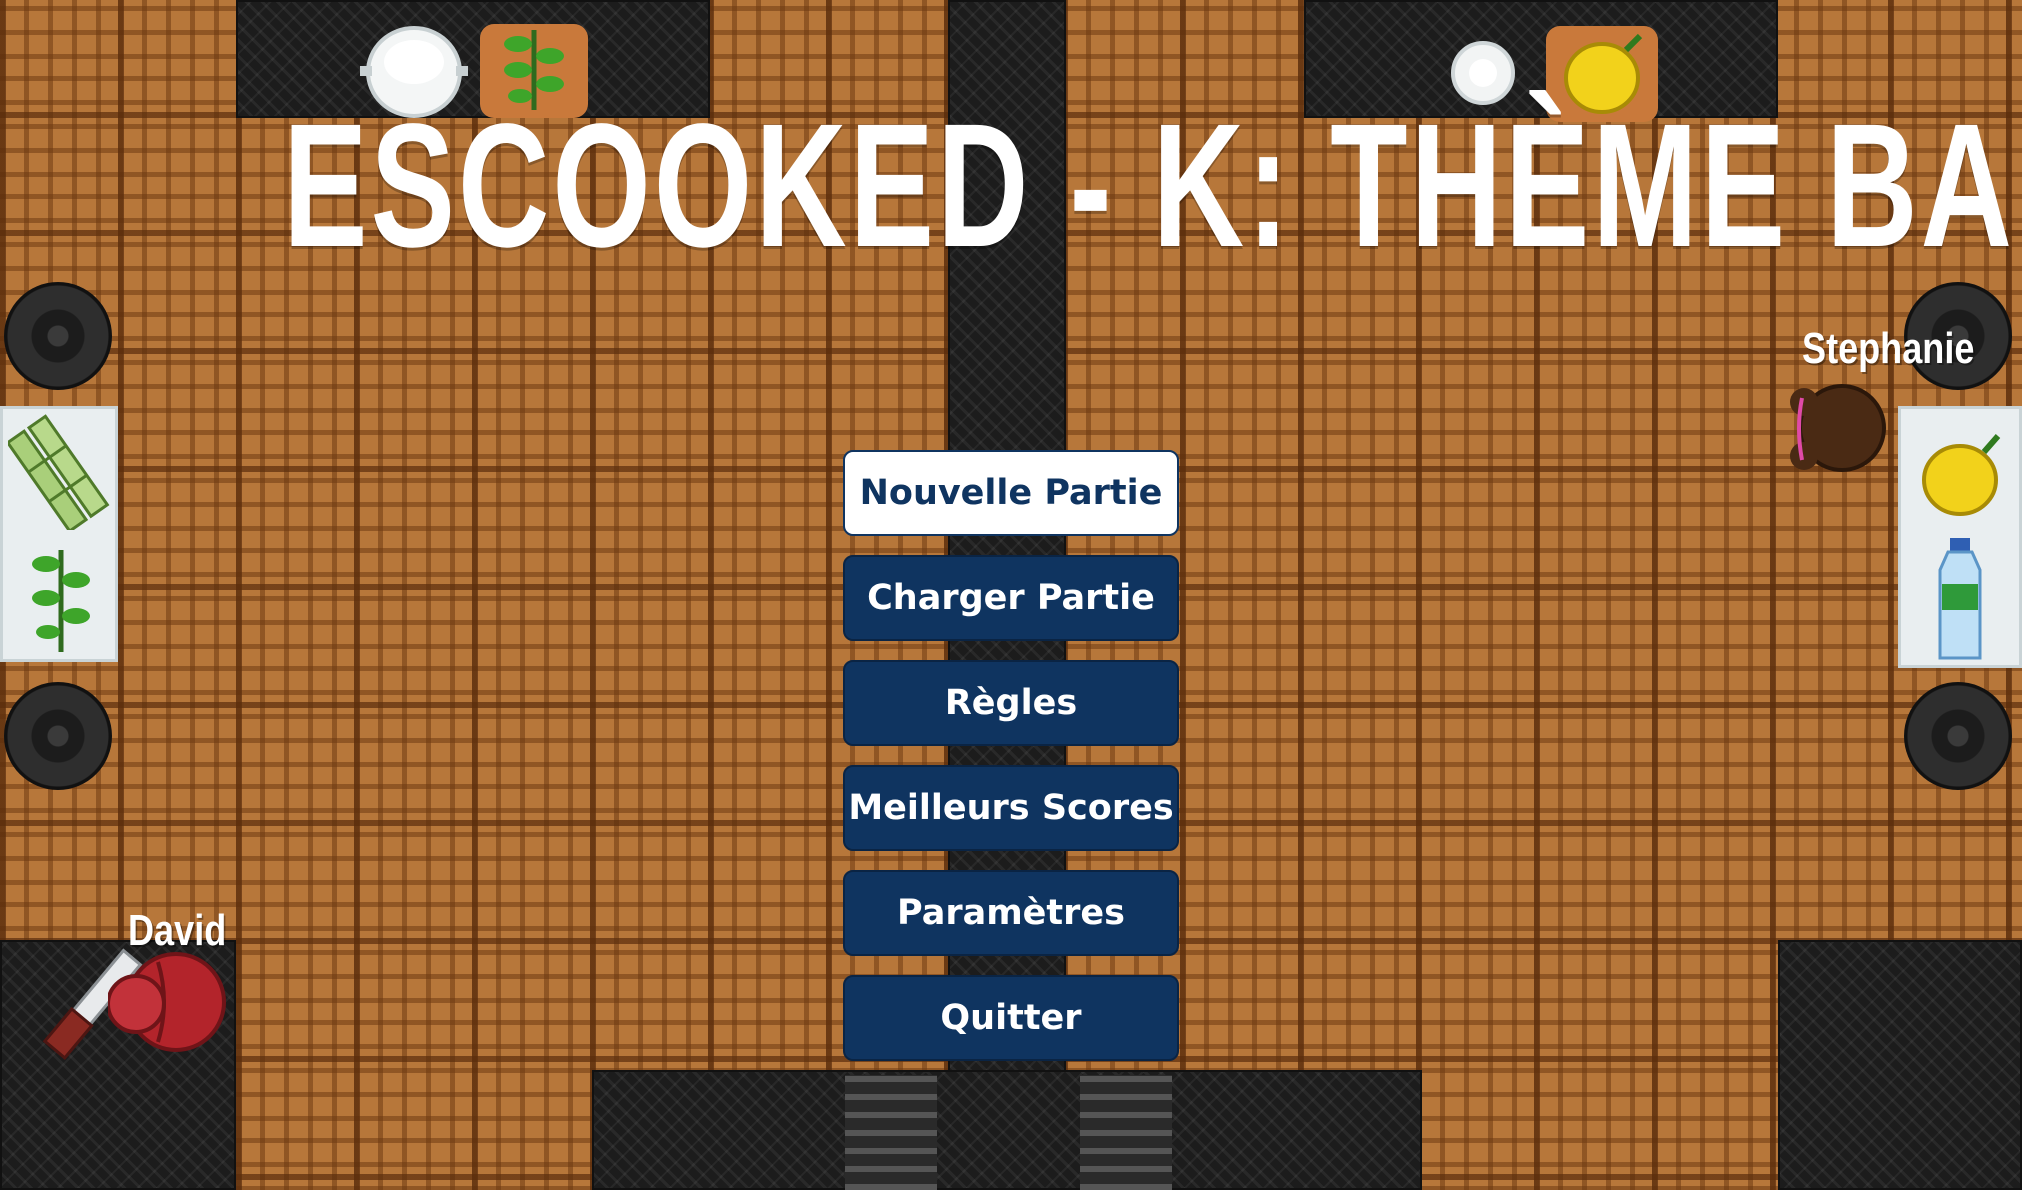 Image resolution: width=2022 pixels, height=1190 pixels. Describe the element at coordinates (58, 474) in the screenshot. I see `sugarcane-icon` at that location.